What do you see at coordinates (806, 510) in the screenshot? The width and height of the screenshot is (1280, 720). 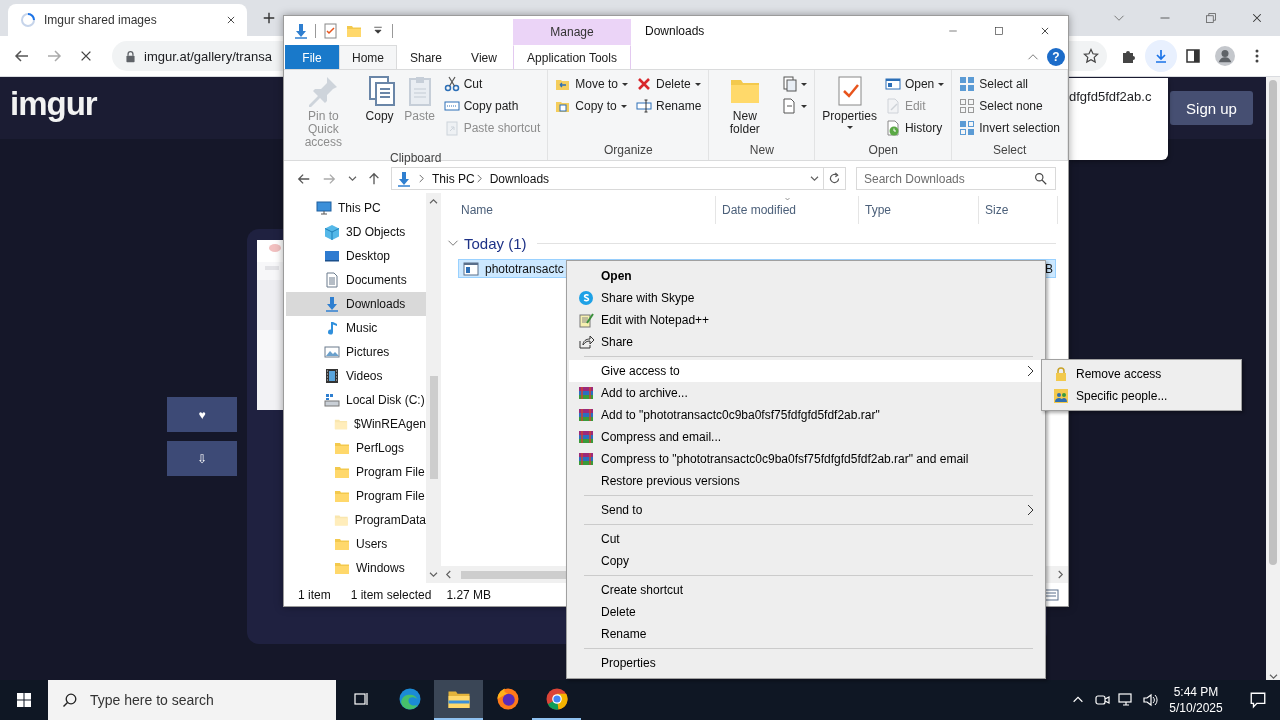 I see `menu-item: Send to` at bounding box center [806, 510].